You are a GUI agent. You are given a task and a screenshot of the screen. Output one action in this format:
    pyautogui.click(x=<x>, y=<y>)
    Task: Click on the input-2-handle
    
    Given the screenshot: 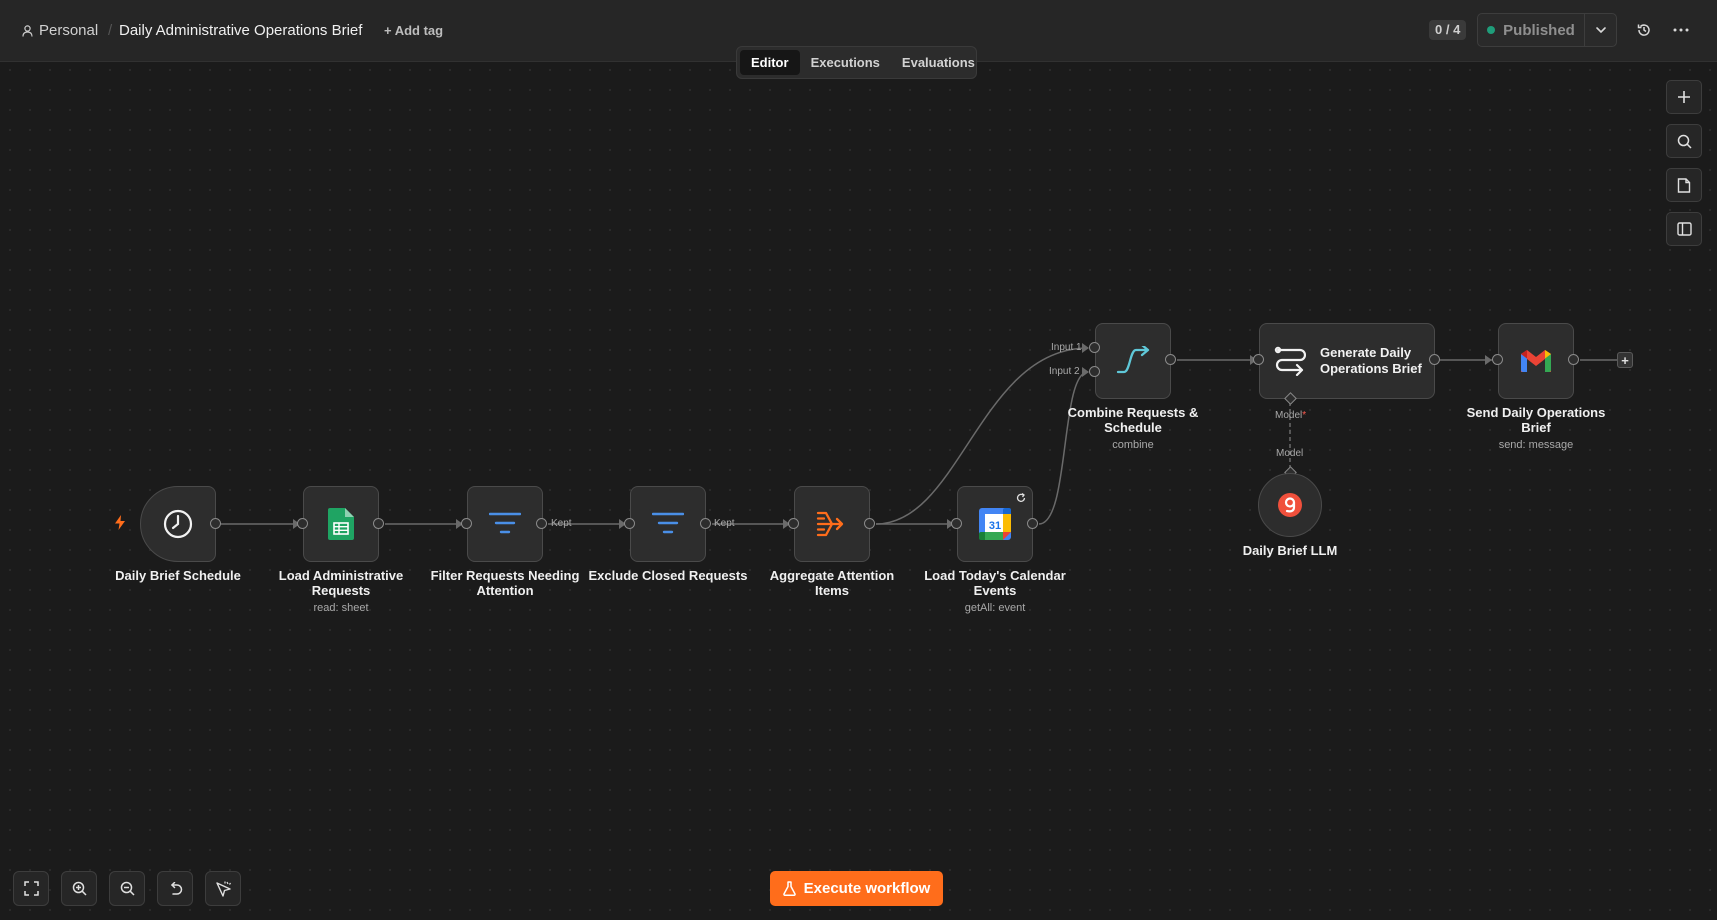 What is the action you would take?
    pyautogui.click(x=1094, y=371)
    